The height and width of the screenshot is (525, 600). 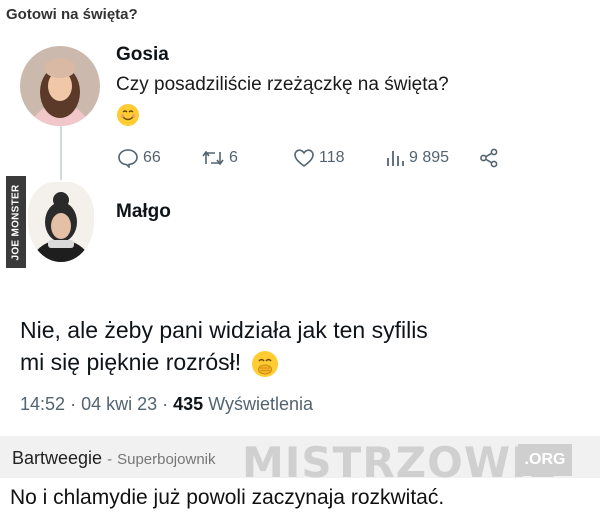 I want to click on views-count: 9 895, so click(x=429, y=157).